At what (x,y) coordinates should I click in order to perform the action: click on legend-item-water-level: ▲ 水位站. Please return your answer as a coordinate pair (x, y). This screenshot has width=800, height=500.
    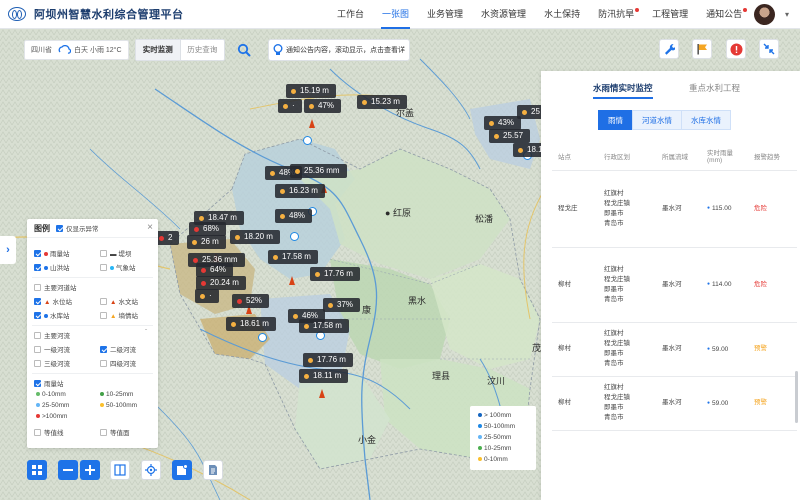
    Looking at the image, I should click on (53, 301).